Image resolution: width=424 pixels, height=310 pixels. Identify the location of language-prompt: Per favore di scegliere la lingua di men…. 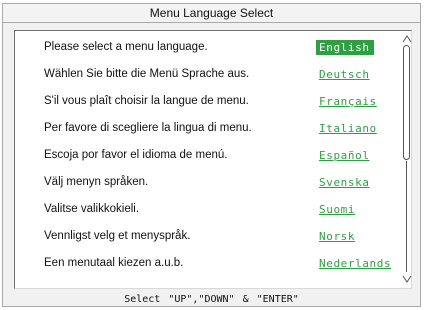
(148, 128).